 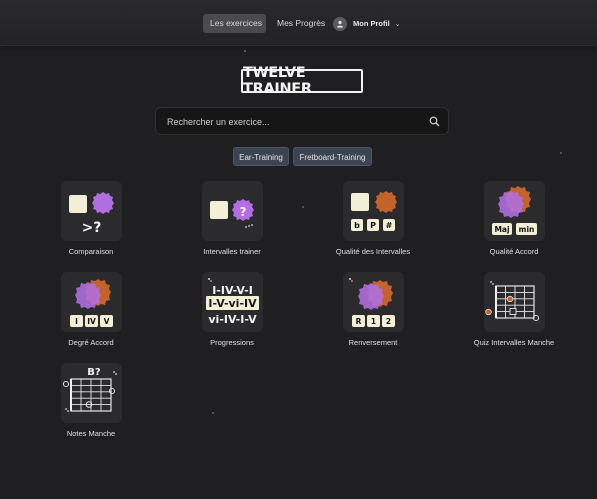 What do you see at coordinates (434, 121) in the screenshot?
I see `search-icon` at bounding box center [434, 121].